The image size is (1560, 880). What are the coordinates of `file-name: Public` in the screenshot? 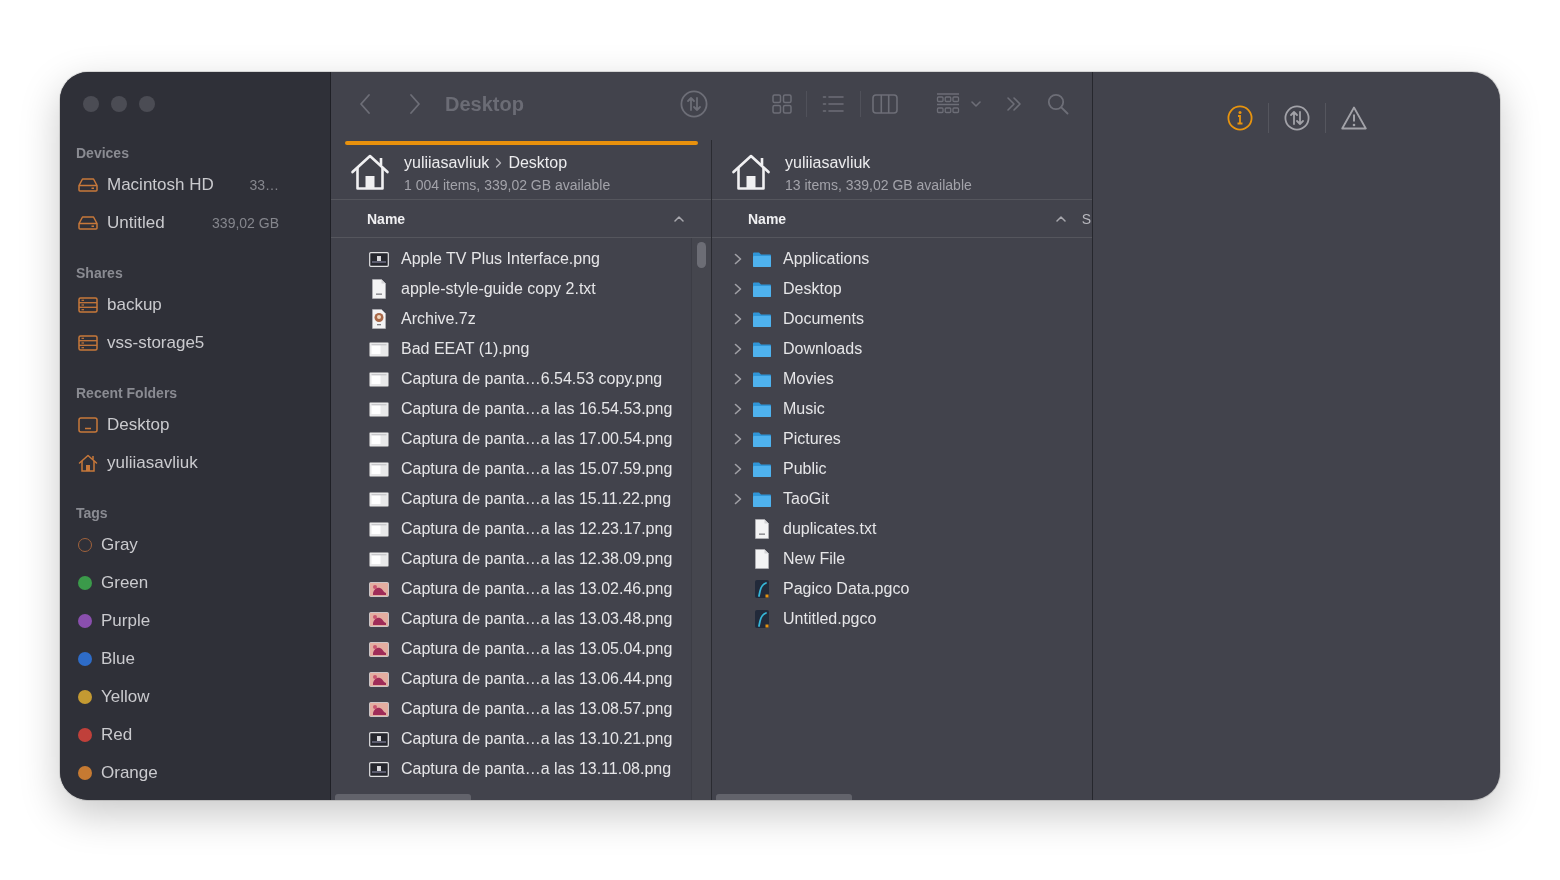 It's located at (805, 469).